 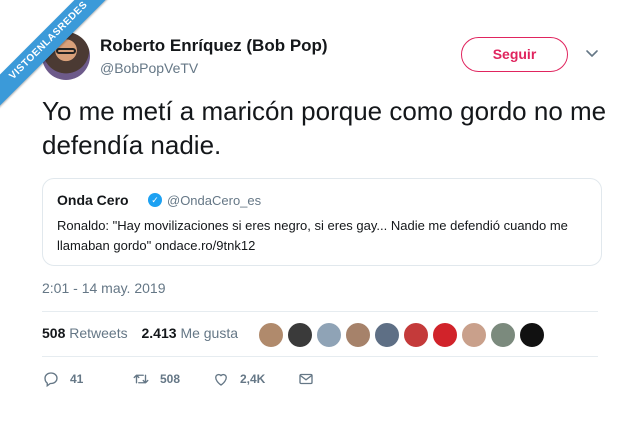 What do you see at coordinates (141, 379) in the screenshot?
I see `retweet-icon` at bounding box center [141, 379].